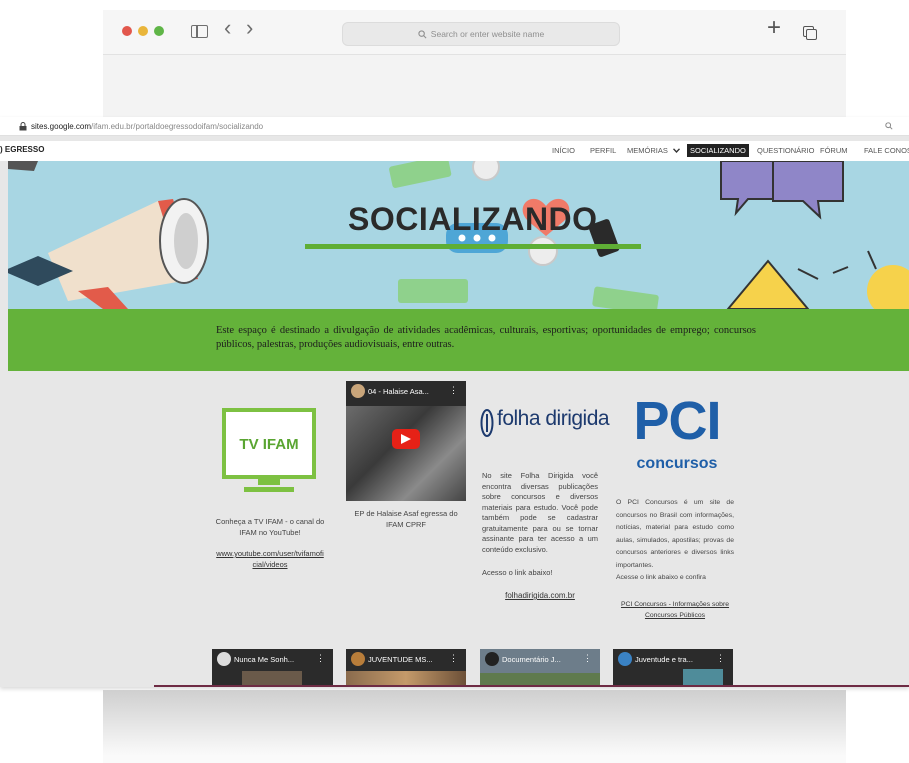 This screenshot has width=909, height=763. I want to click on video-thumbnail-3: Documentário J... ⋮, so click(540, 667).